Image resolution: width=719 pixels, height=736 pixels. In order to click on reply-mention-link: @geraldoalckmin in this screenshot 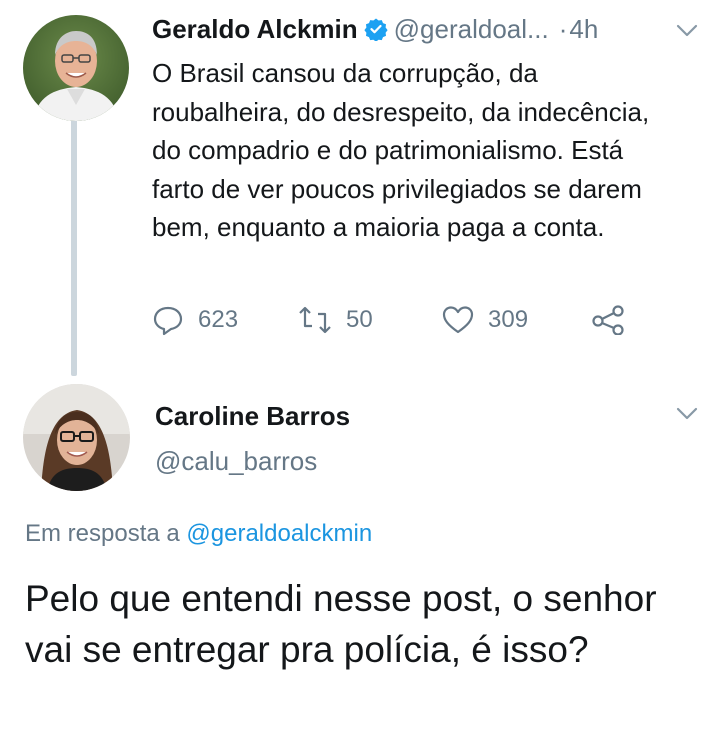, I will do `click(279, 533)`.